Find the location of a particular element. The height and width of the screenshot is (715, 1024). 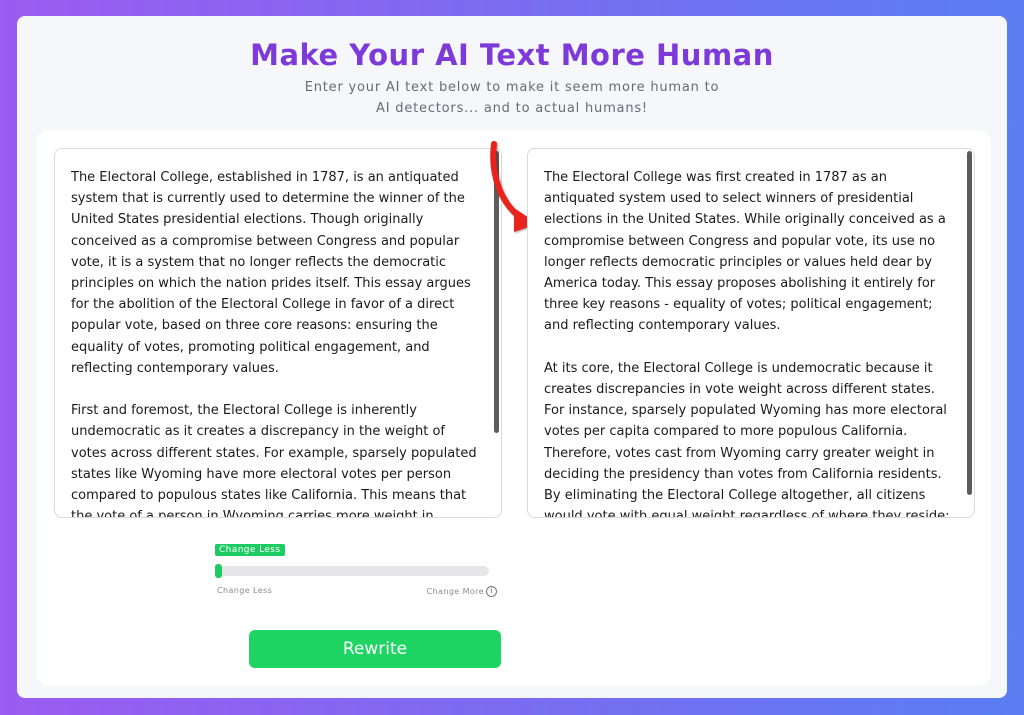

slider-value-badge: Change Less is located at coordinates (250, 550).